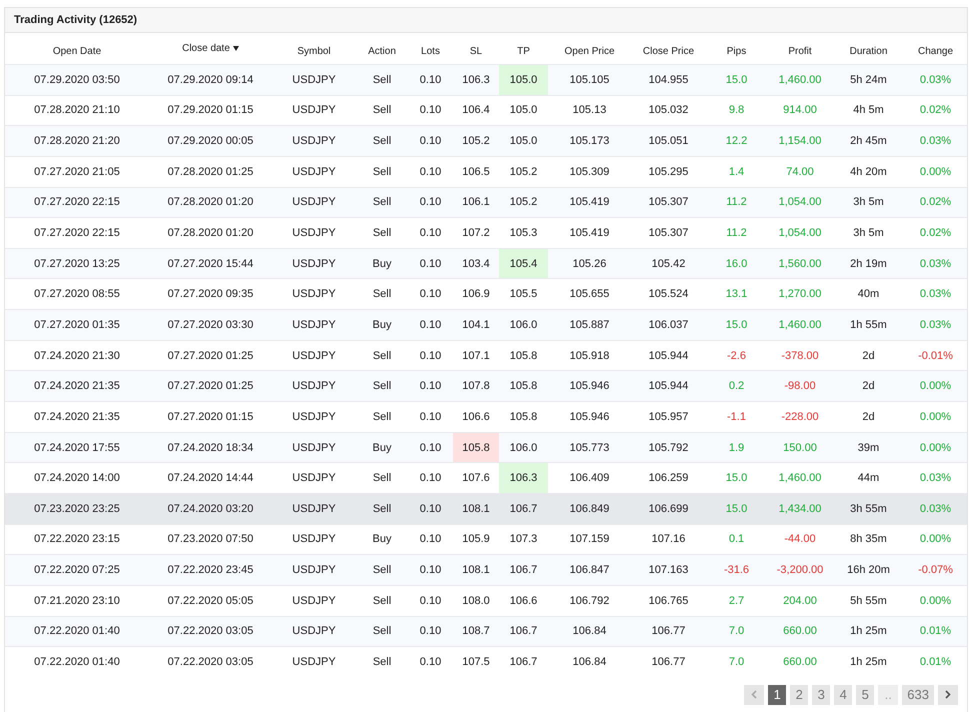 The height and width of the screenshot is (712, 974). I want to click on table-cell: 106.699, so click(668, 508).